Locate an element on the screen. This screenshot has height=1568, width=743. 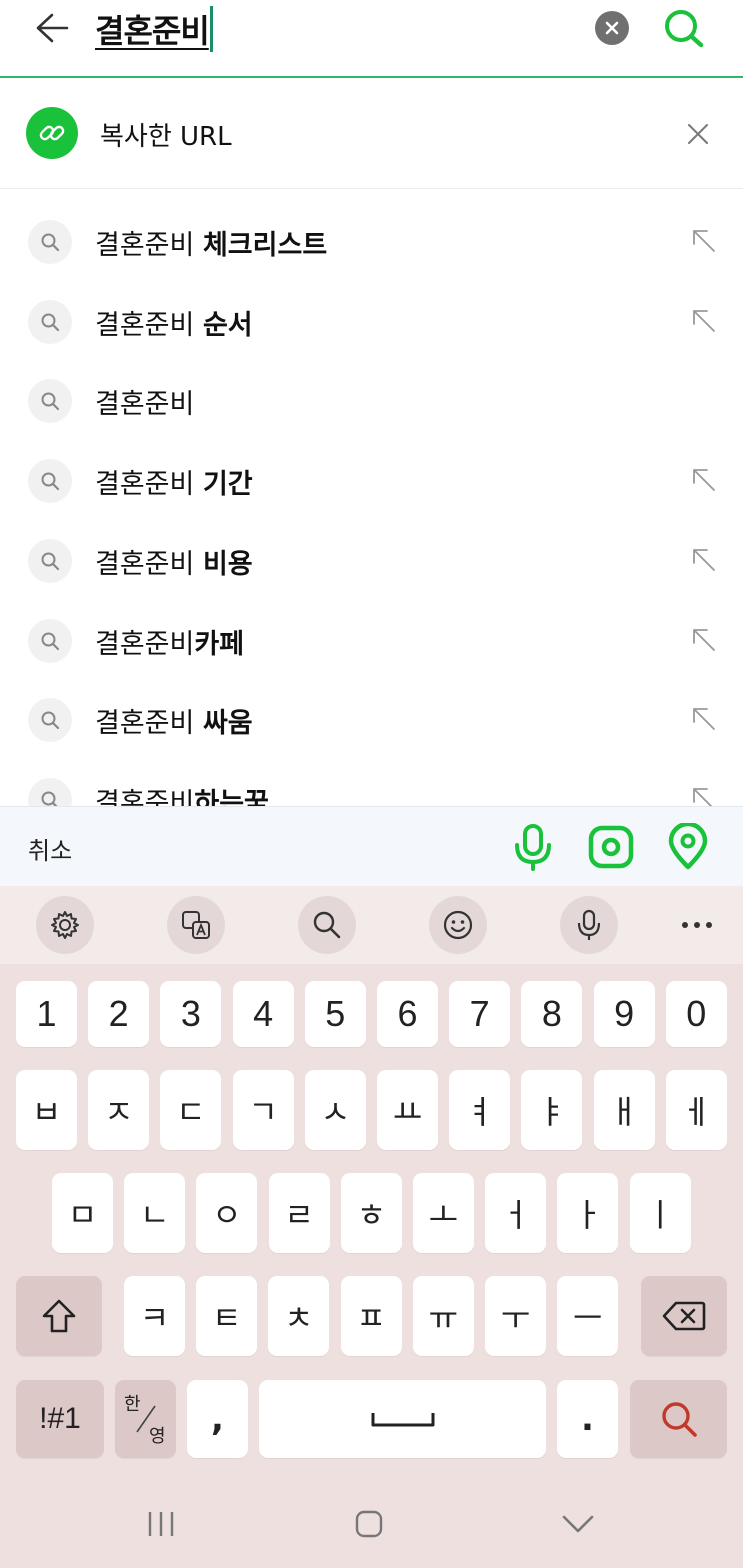
key: 9 is located at coordinates (624, 1014).